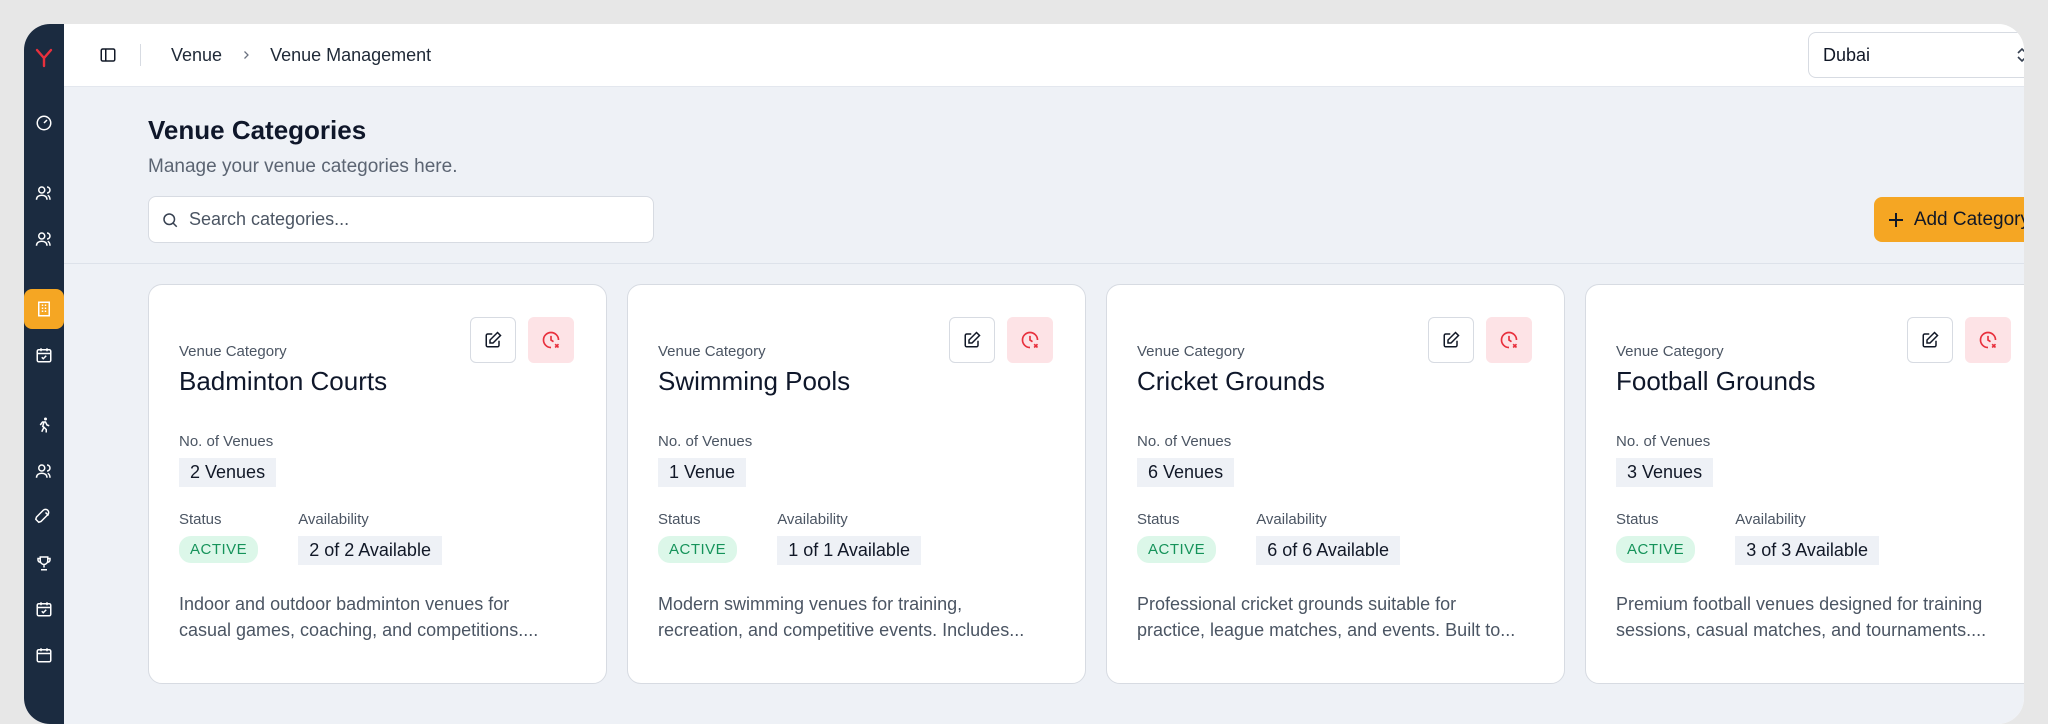 The height and width of the screenshot is (724, 2048). Describe the element at coordinates (303, 166) in the screenshot. I see `page-subtitle: Manage your venue categories here.` at that location.